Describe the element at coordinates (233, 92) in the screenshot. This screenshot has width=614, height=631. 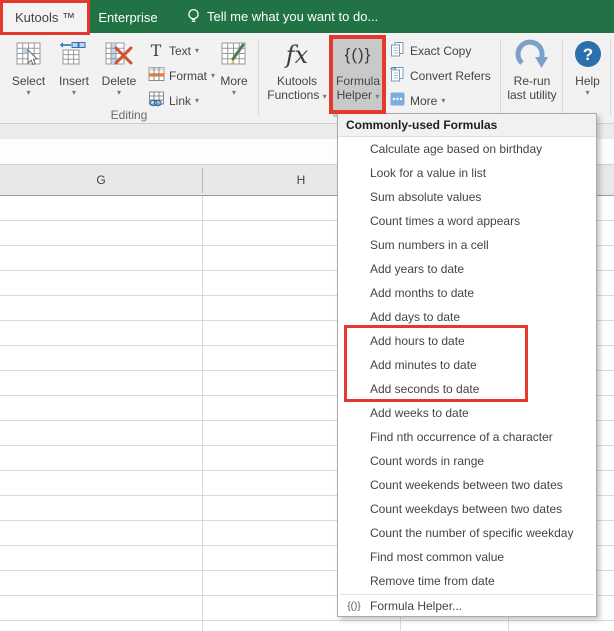
I see `more-caret-icon: ▾` at that location.